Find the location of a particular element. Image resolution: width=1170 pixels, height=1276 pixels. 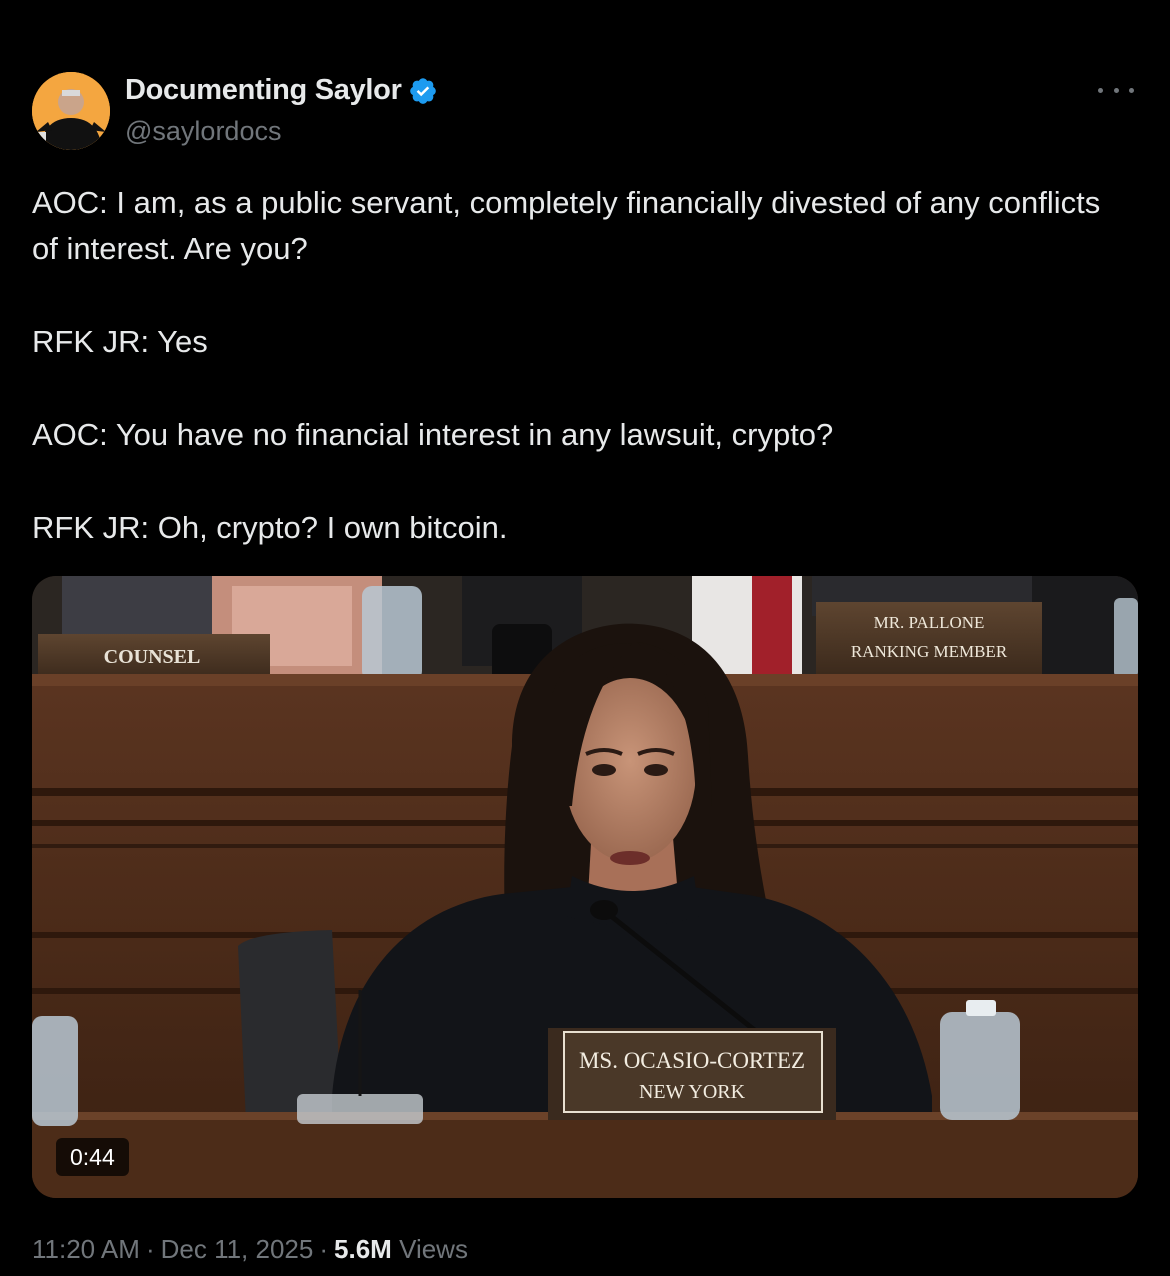

nameplate-line2: NEW YORK is located at coordinates (692, 1092).